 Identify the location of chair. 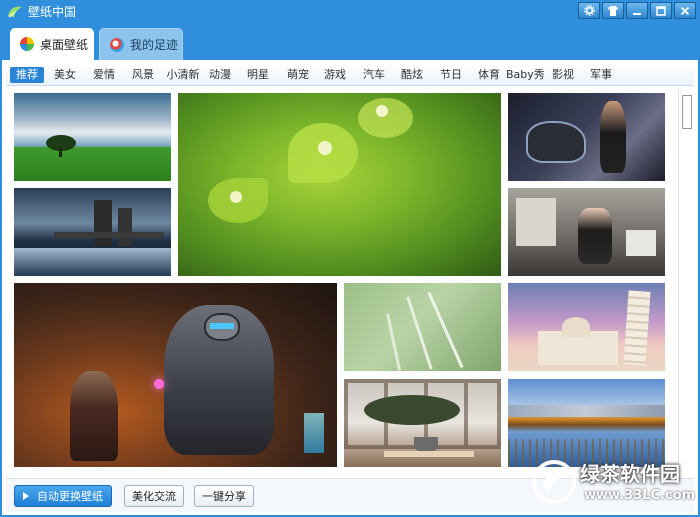
(641, 243).